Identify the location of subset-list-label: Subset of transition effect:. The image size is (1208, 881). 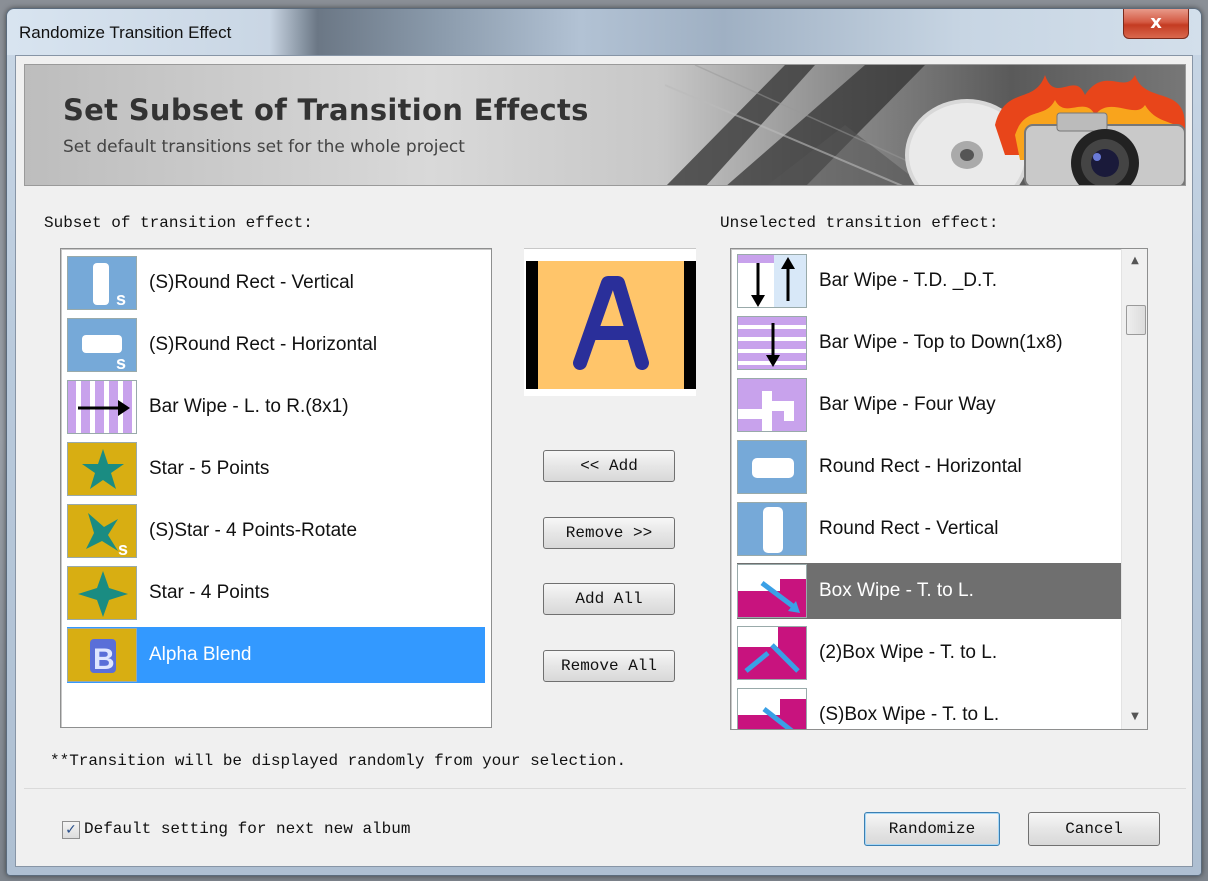
(178, 223).